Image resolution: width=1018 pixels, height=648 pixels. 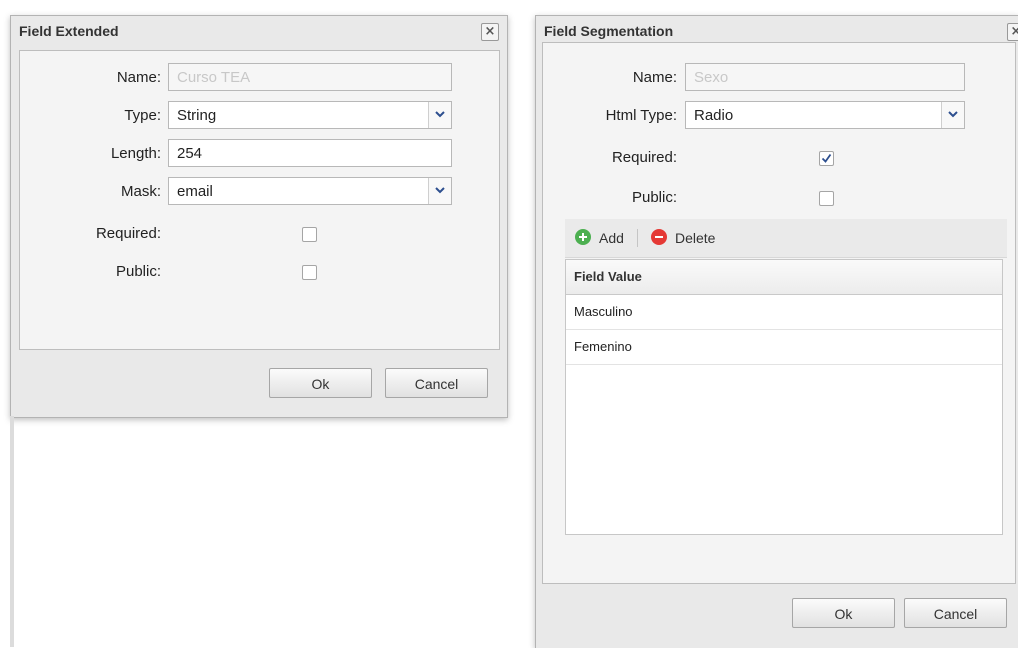 I want to click on window-edge, so click(x=12, y=531).